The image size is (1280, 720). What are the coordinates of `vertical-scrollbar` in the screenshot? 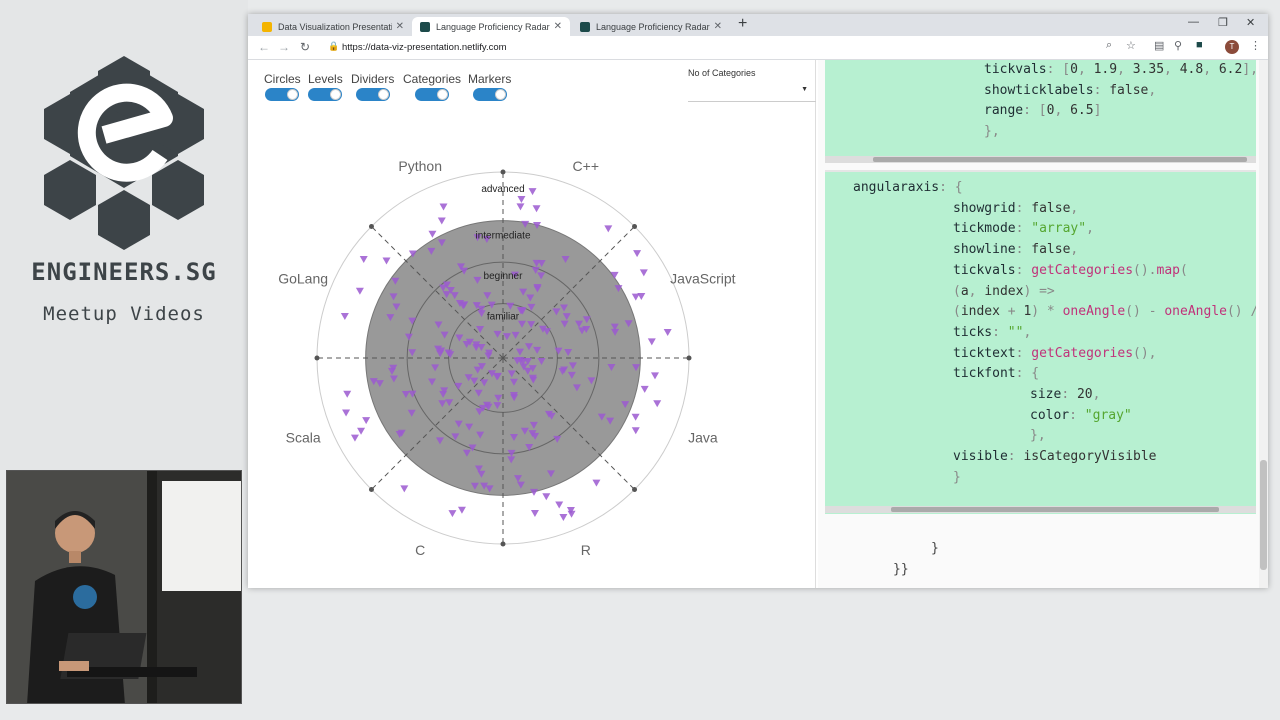 It's located at (1263, 324).